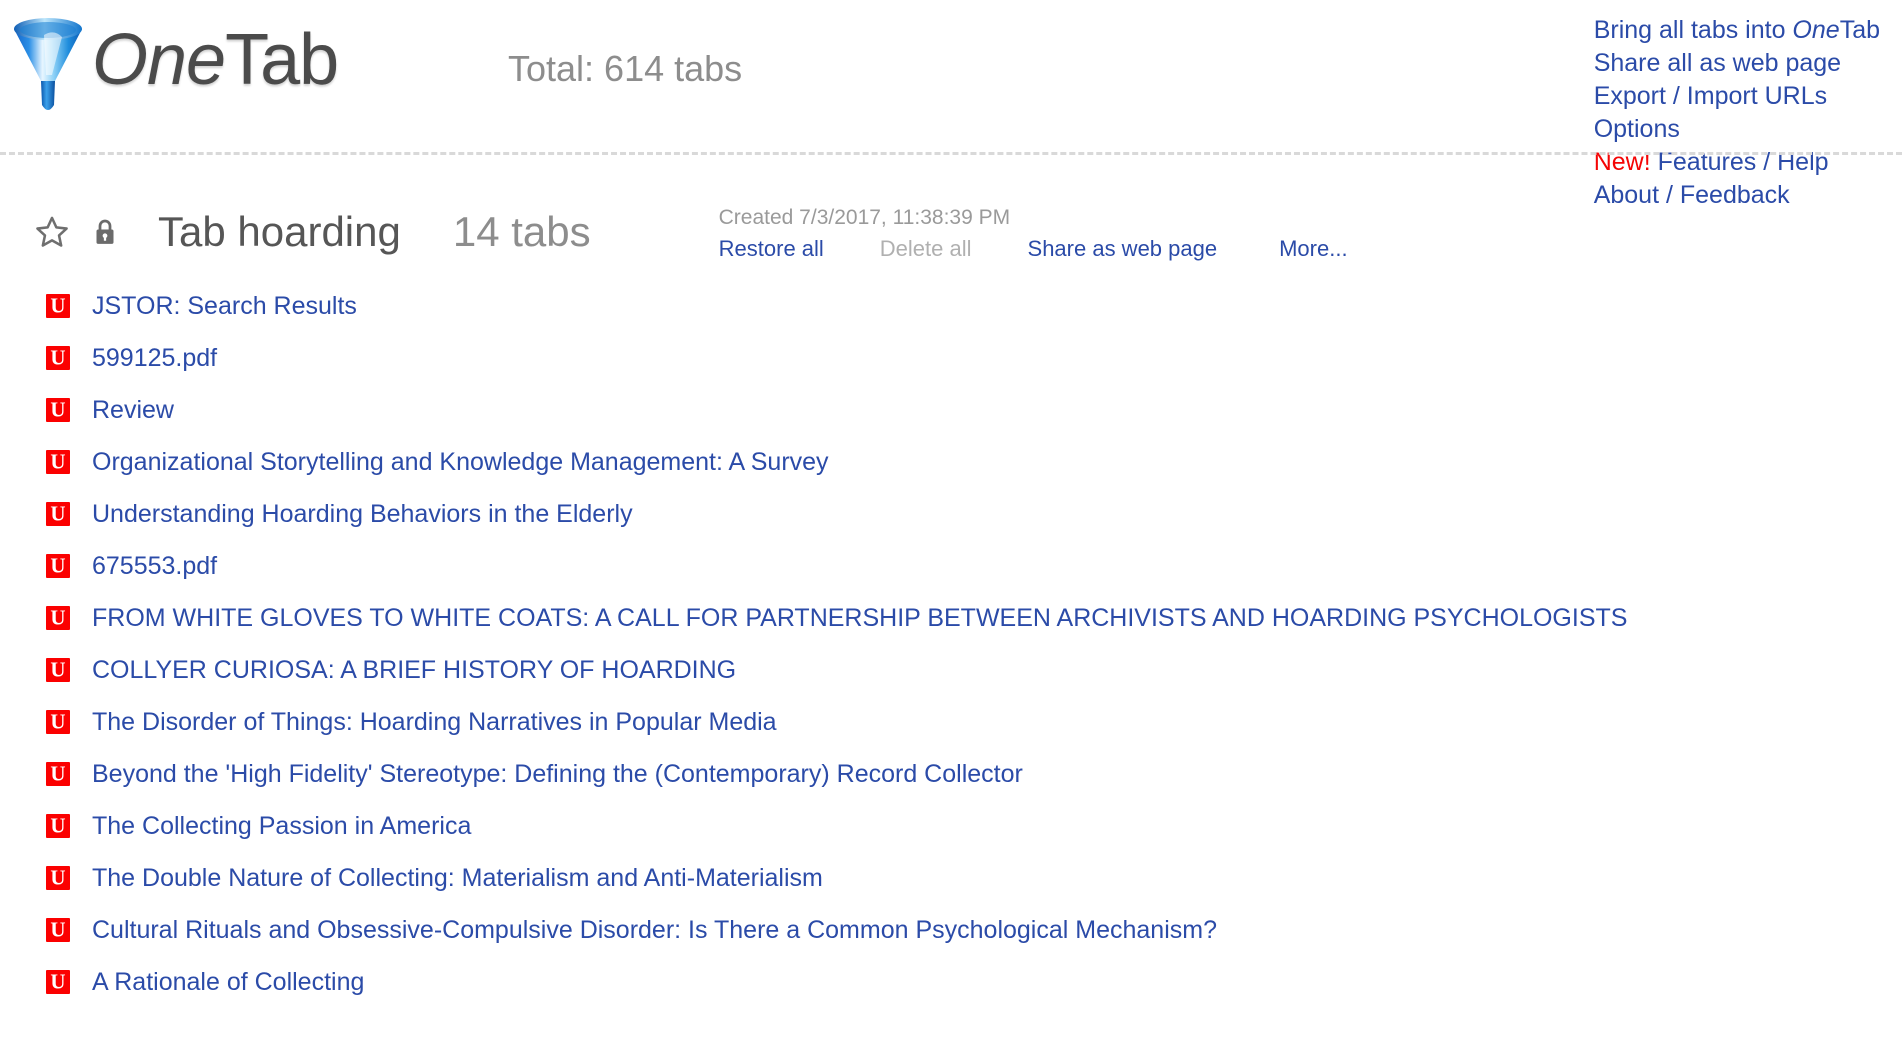  What do you see at coordinates (154, 358) in the screenshot?
I see `tab-title-link: 599125.pdf` at bounding box center [154, 358].